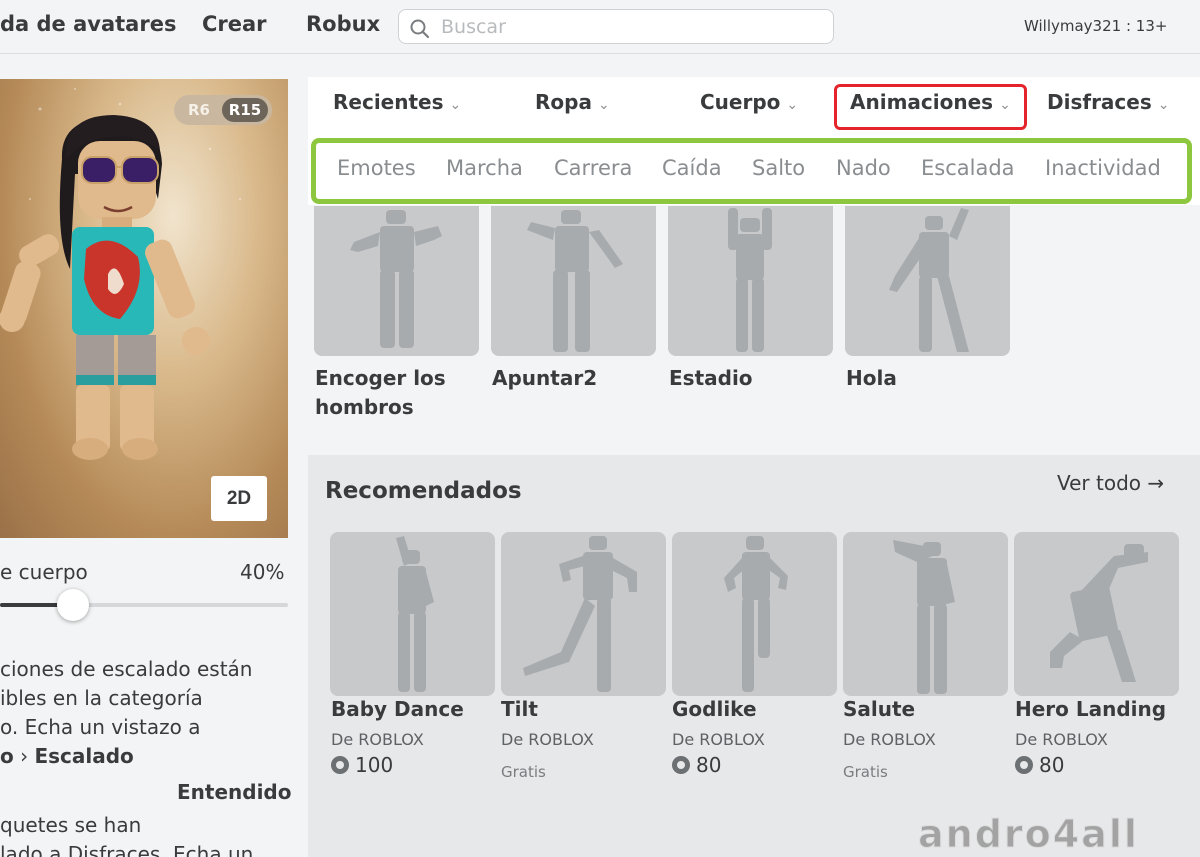 Image resolution: width=1200 pixels, height=857 pixels. I want to click on tab-recientes: Recientes ⌄, so click(397, 102).